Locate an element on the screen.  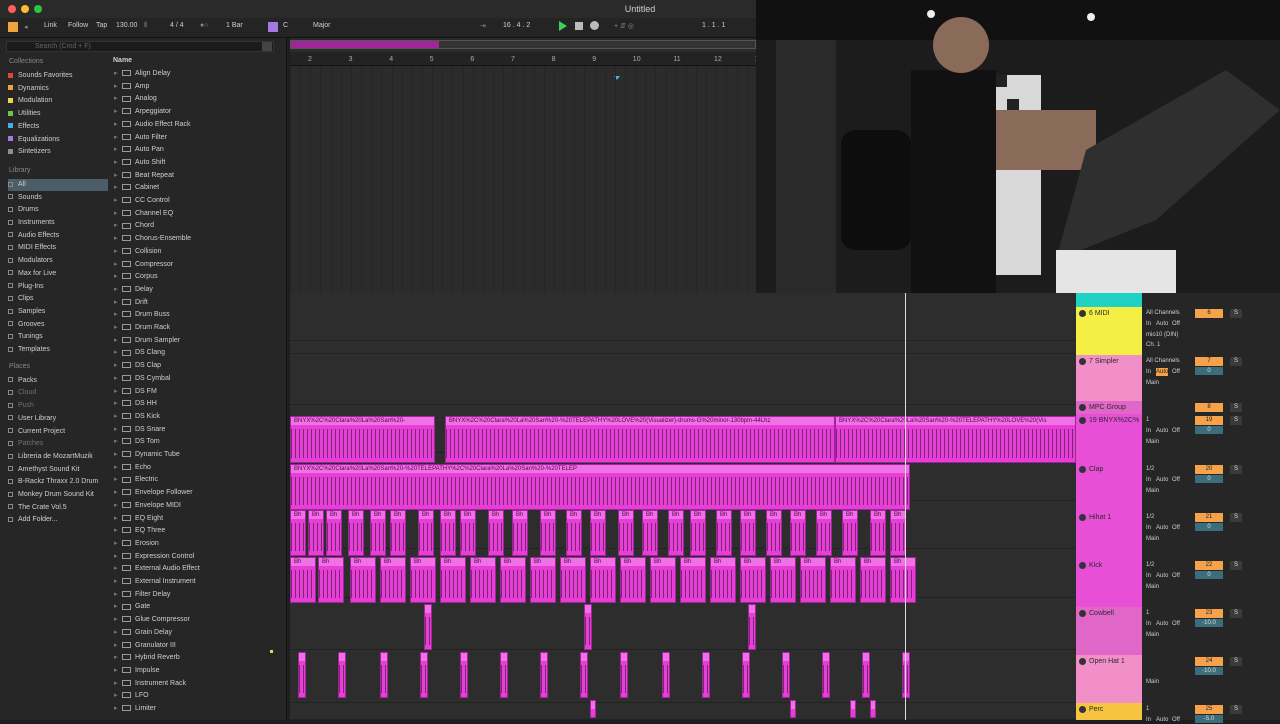
browser-list-item: ▸ Chord is located at coordinates (199, 226).